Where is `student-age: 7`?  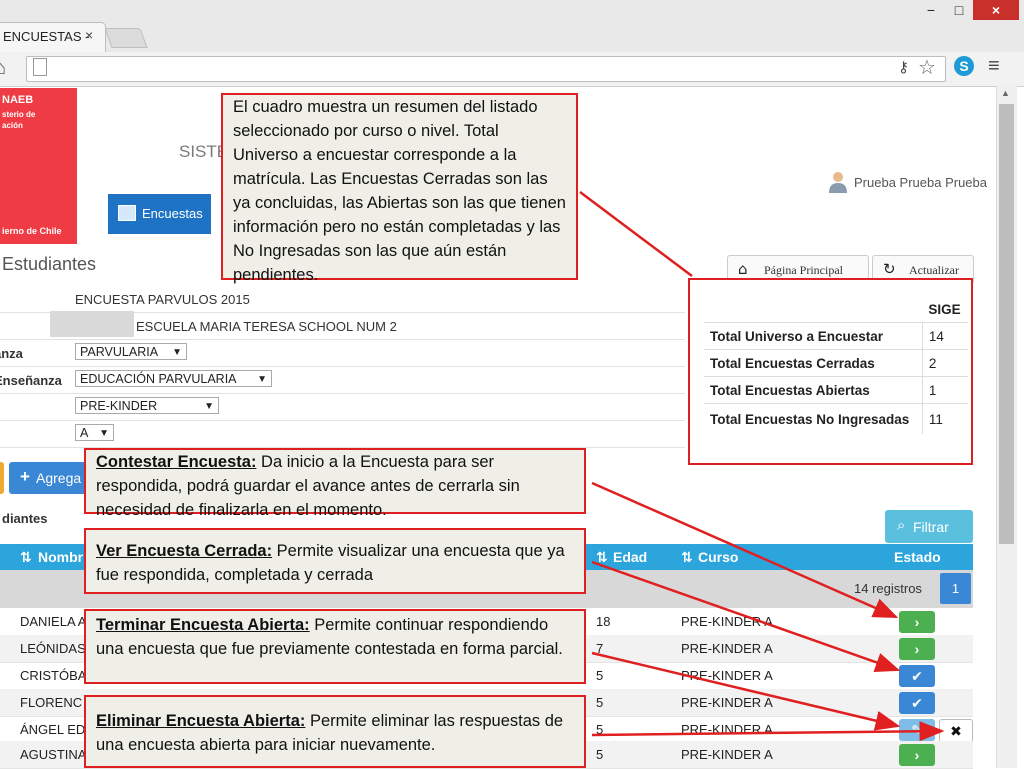
student-age: 7 is located at coordinates (600, 648).